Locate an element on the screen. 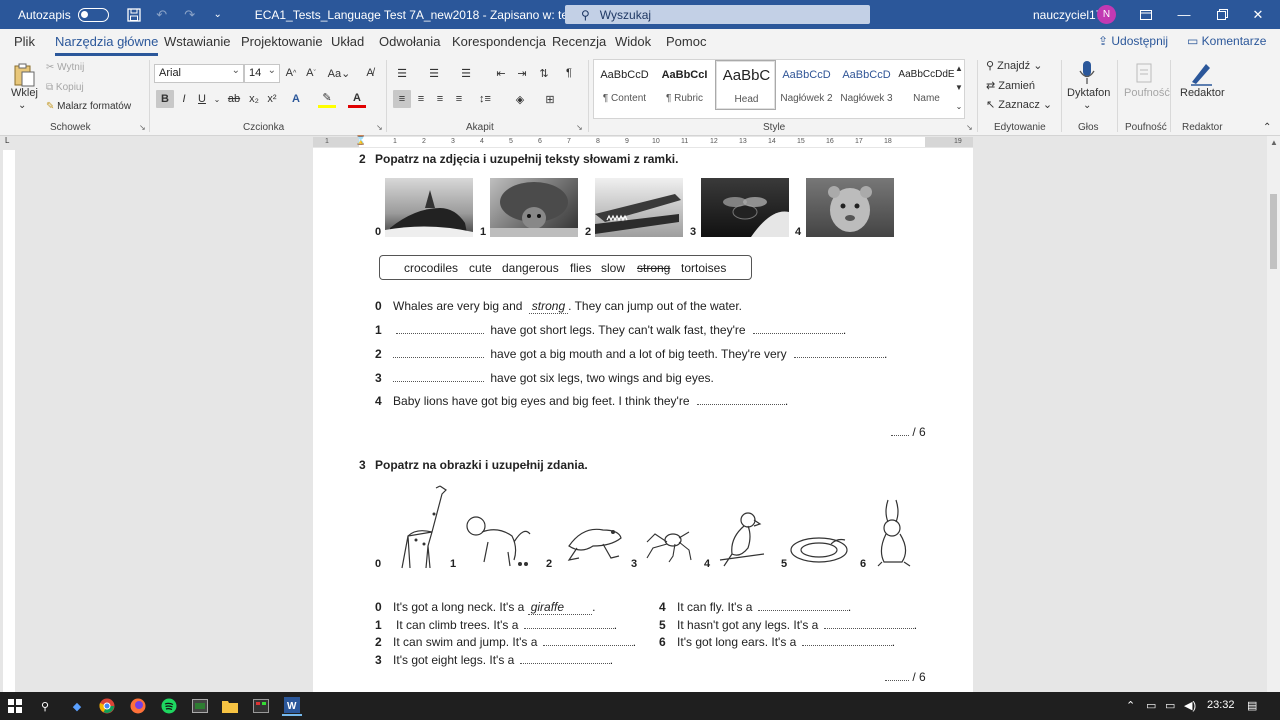  numbering-icon: ☰ is located at coordinates (434, 73).